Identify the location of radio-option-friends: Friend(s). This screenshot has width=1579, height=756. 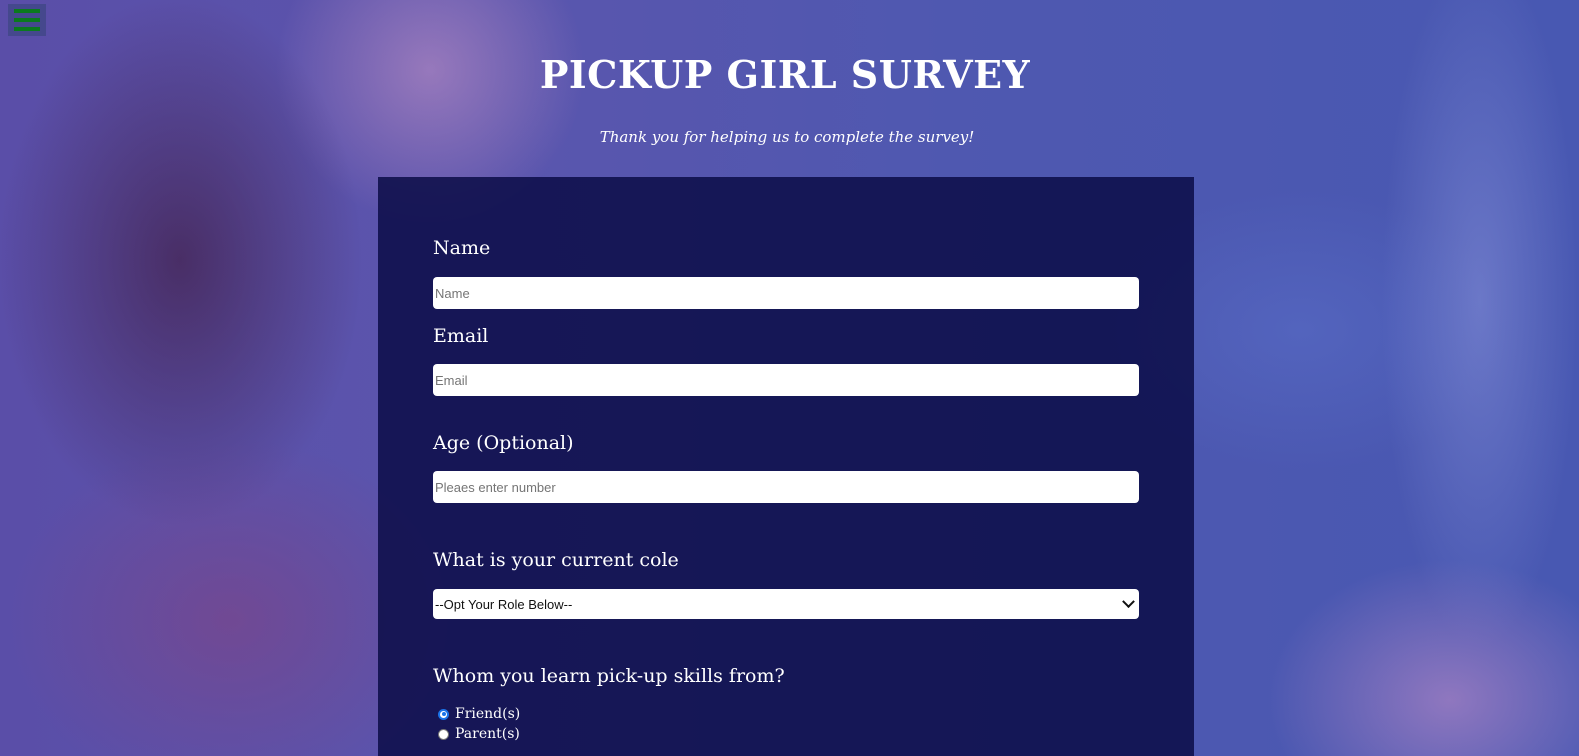
(479, 714).